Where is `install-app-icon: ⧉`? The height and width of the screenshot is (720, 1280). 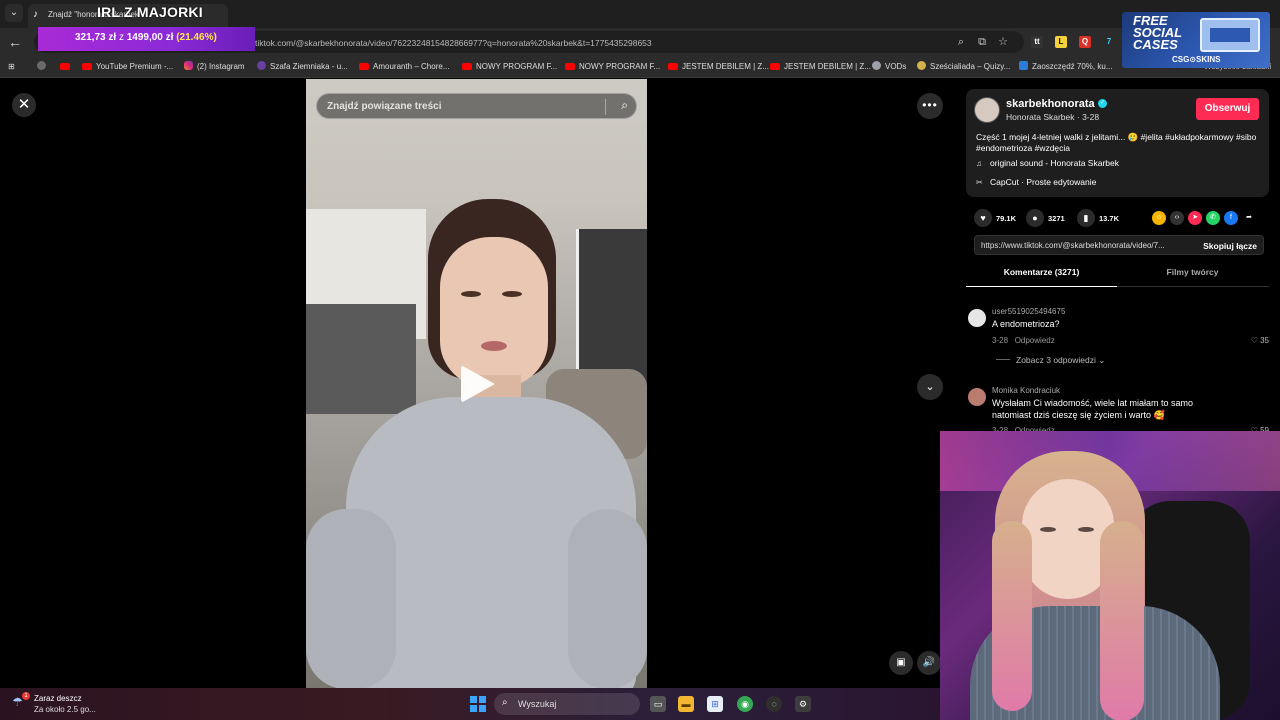 install-app-icon: ⧉ is located at coordinates (982, 42).